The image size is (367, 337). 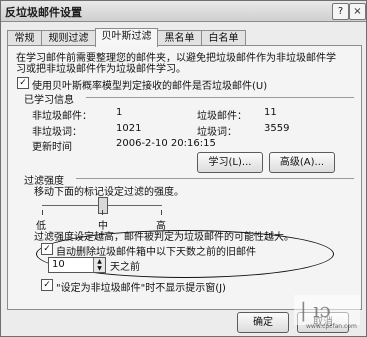 I want to click on non-spam-mail-label: 非垃圾邮件：, so click(x=62, y=116).